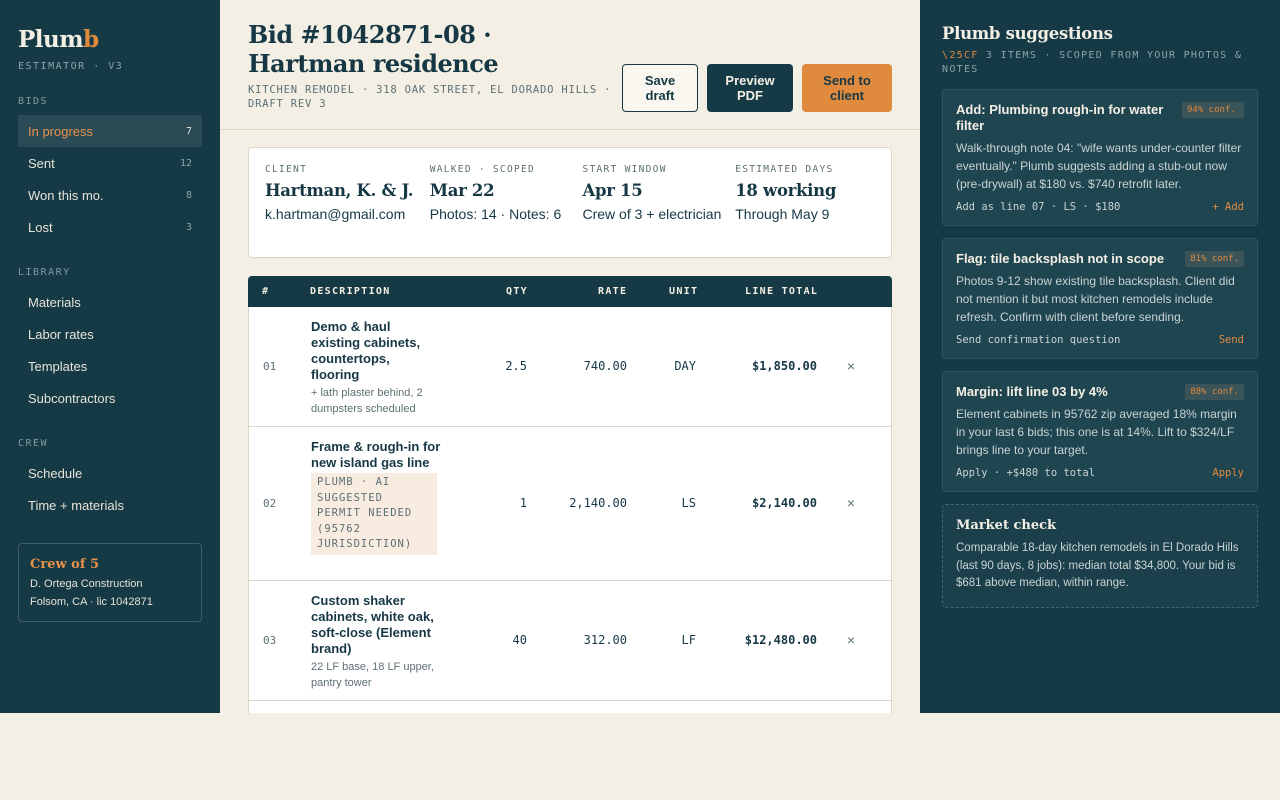 The width and height of the screenshot is (1280, 800). What do you see at coordinates (110, 398) in the screenshot?
I see `sidebar-item-subcontractors: Subcontractors` at bounding box center [110, 398].